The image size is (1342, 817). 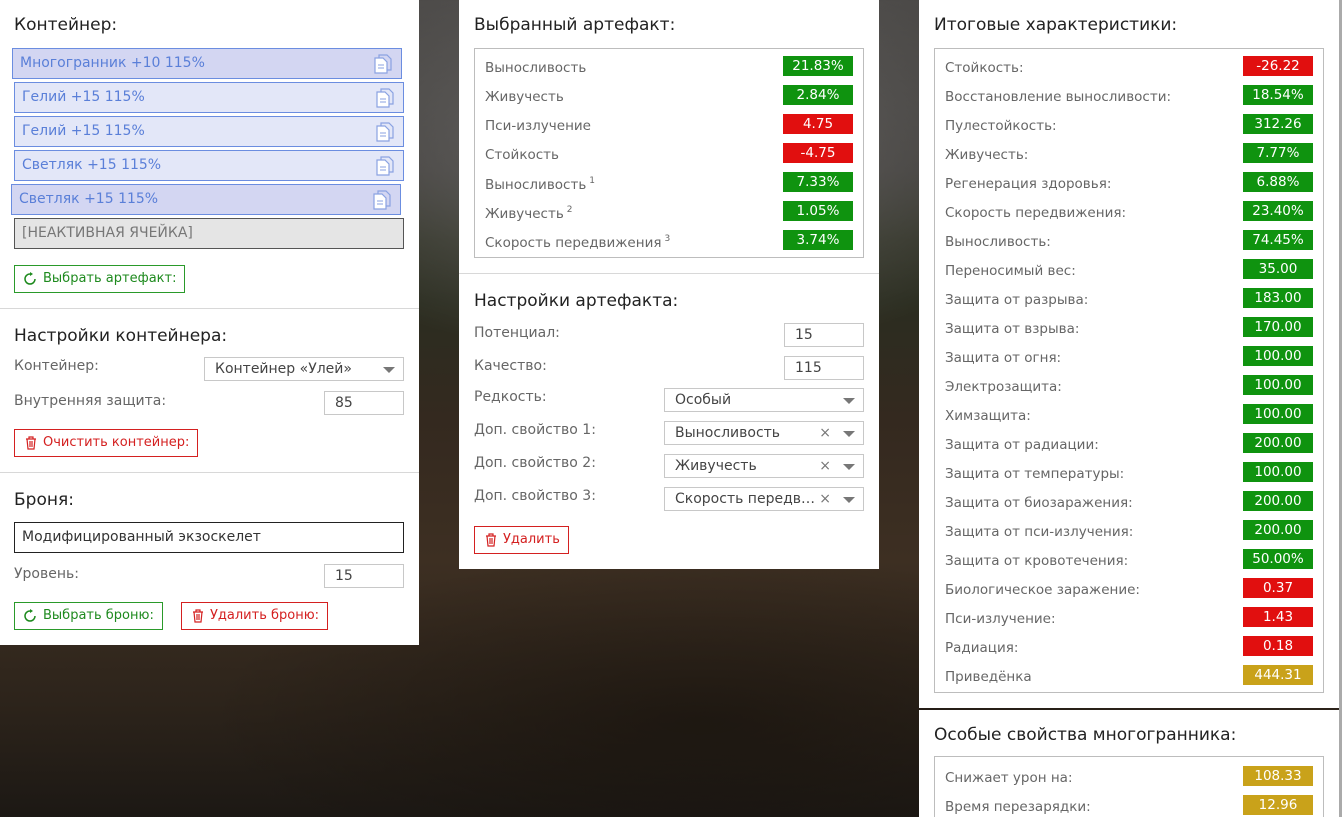 I want to click on quality-input: 115, so click(x=824, y=368).